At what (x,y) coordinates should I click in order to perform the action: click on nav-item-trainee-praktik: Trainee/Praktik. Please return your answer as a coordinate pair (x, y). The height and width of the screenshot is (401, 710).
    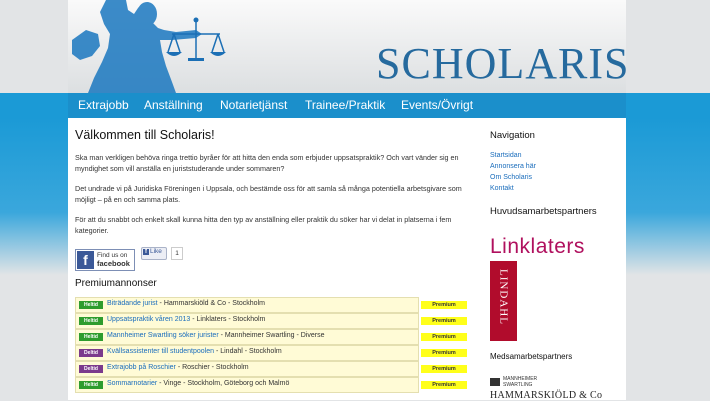
    Looking at the image, I should click on (345, 105).